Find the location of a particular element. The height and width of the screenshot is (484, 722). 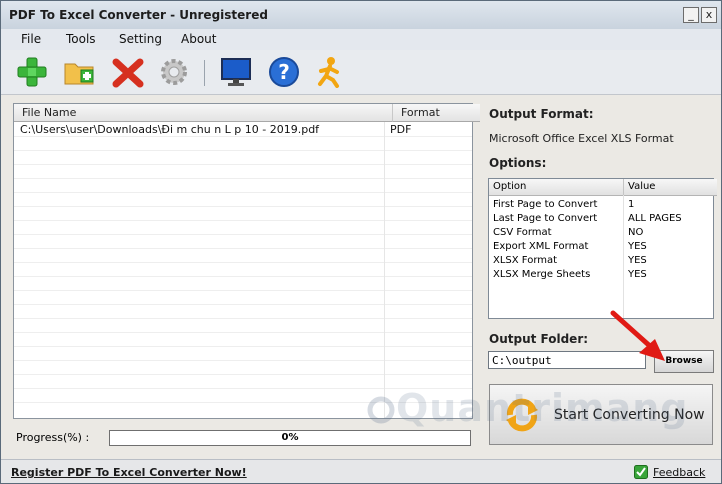

monitor-icon is located at coordinates (236, 72).